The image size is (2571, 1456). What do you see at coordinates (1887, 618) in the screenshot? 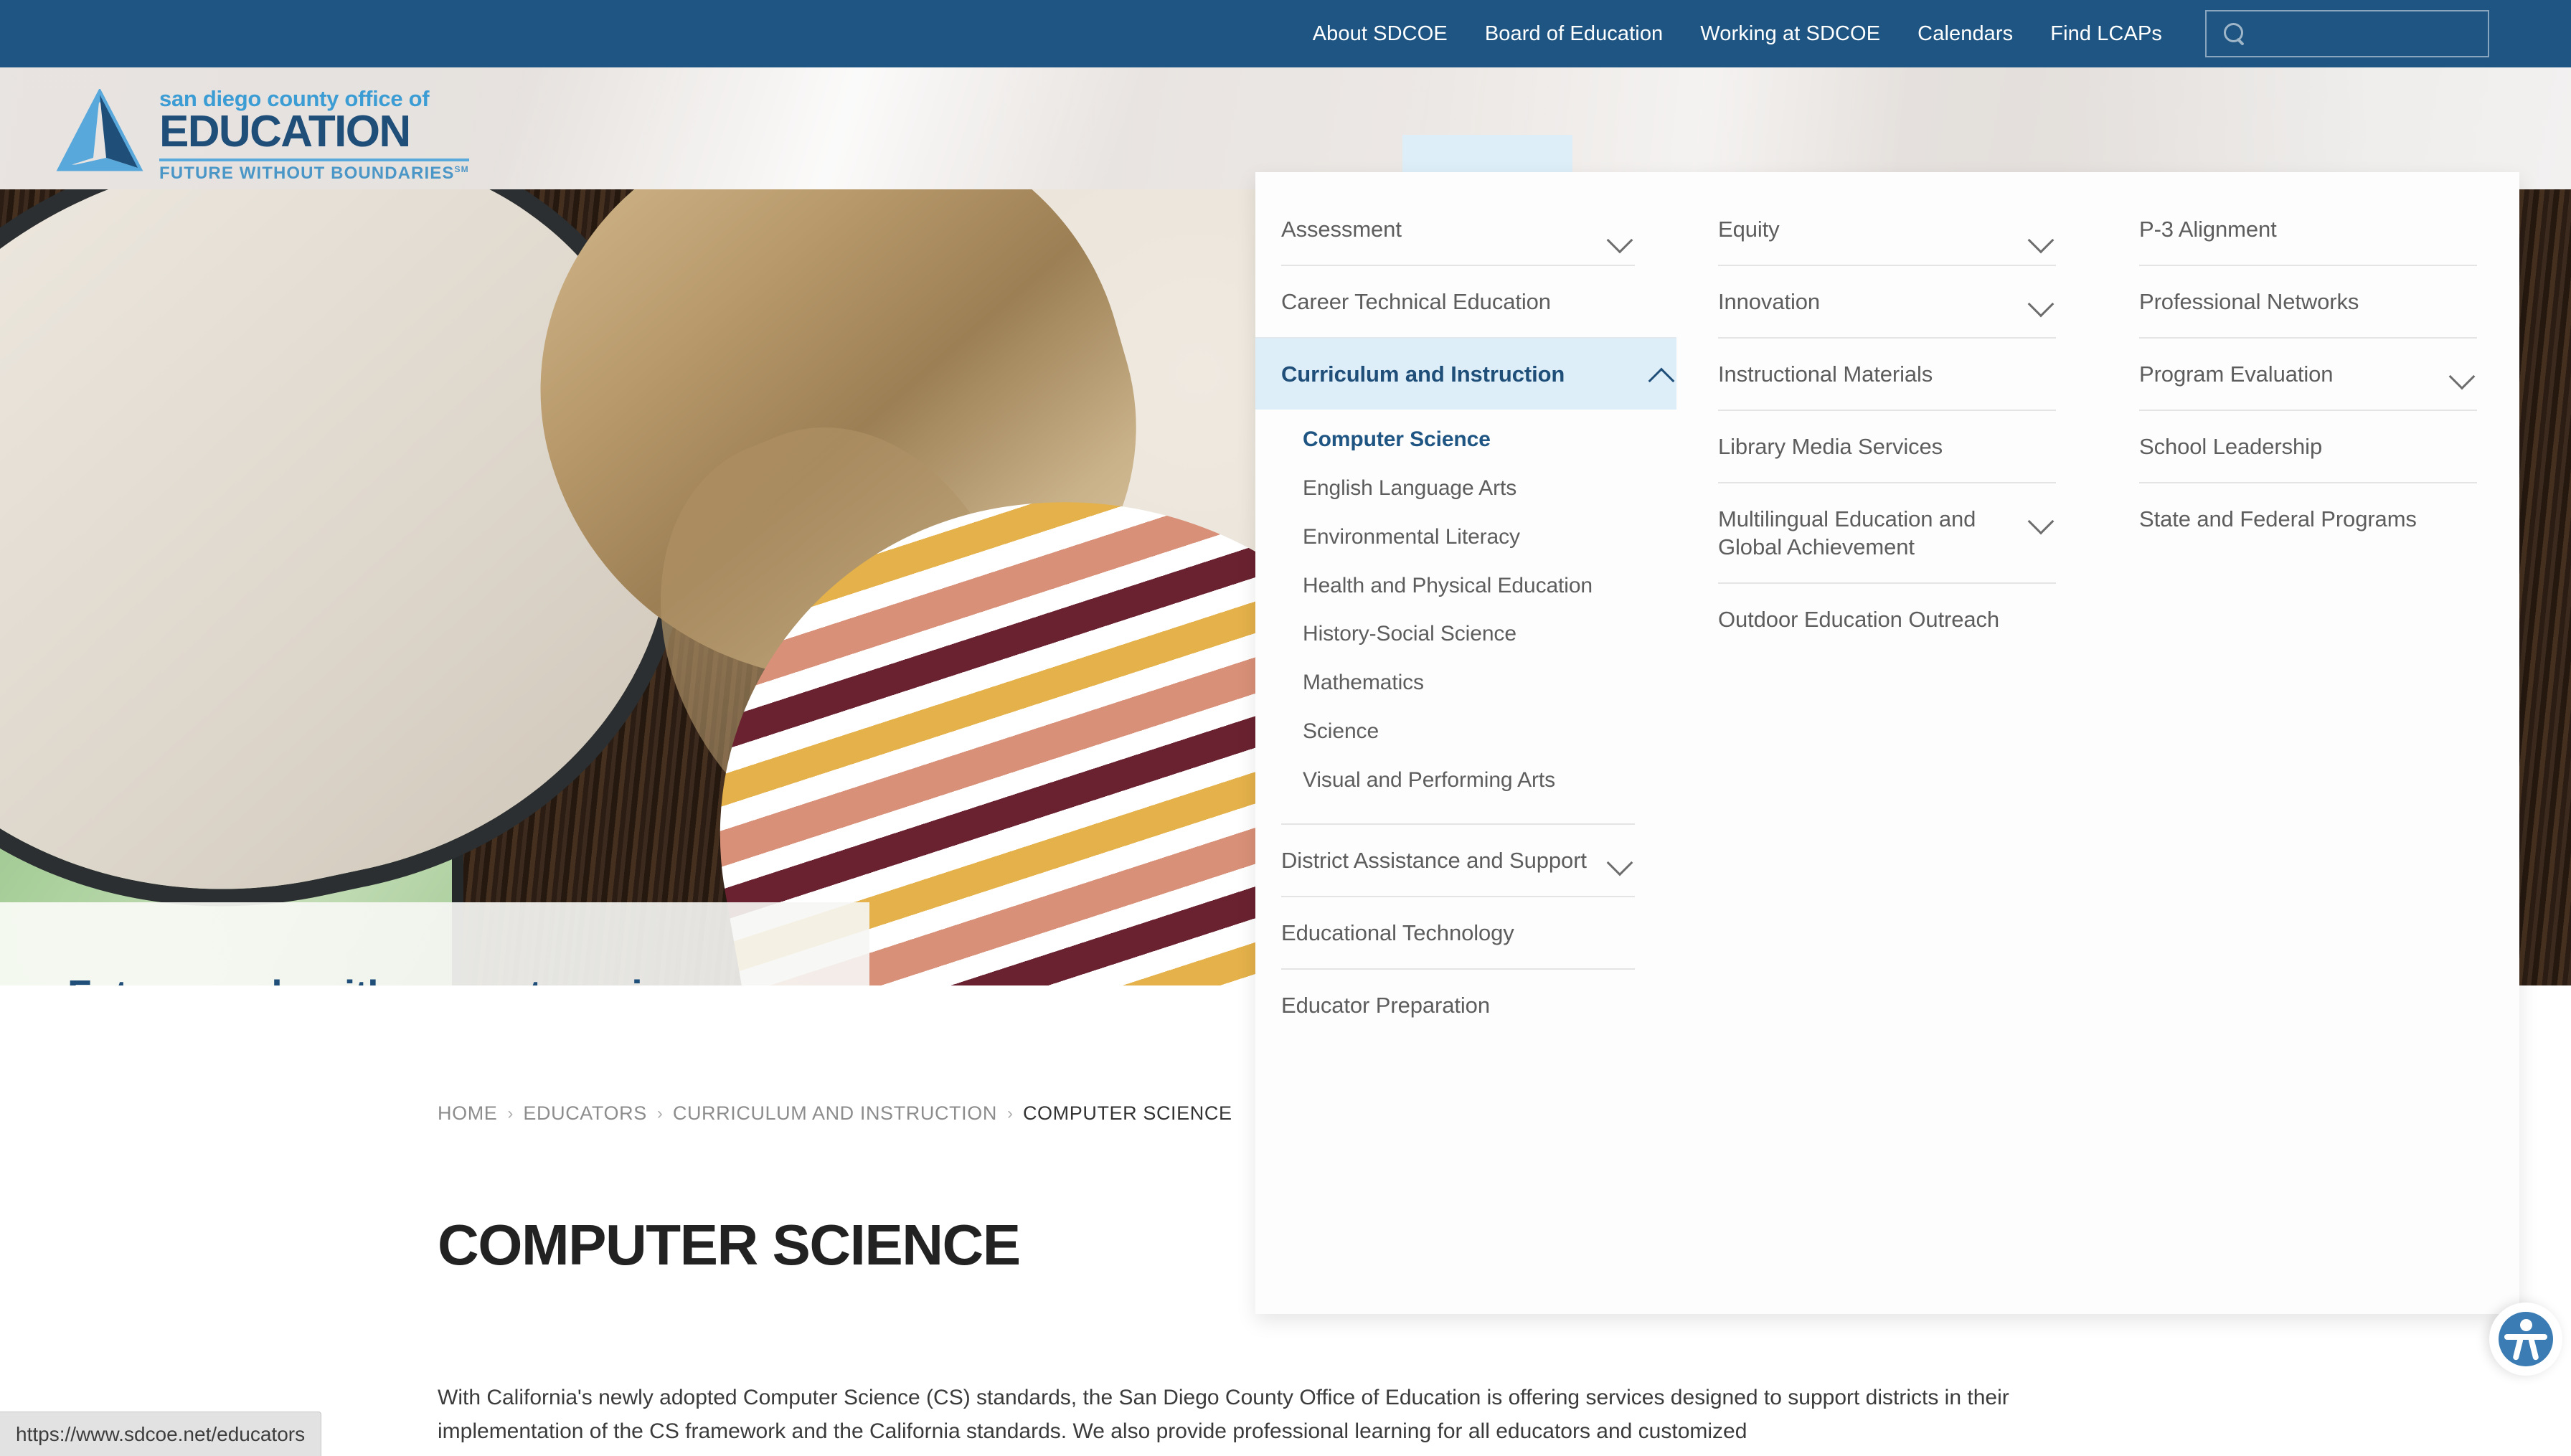
I see `mega-item-outdoor-education-outreach: Outdoor Education Outreach` at bounding box center [1887, 618].